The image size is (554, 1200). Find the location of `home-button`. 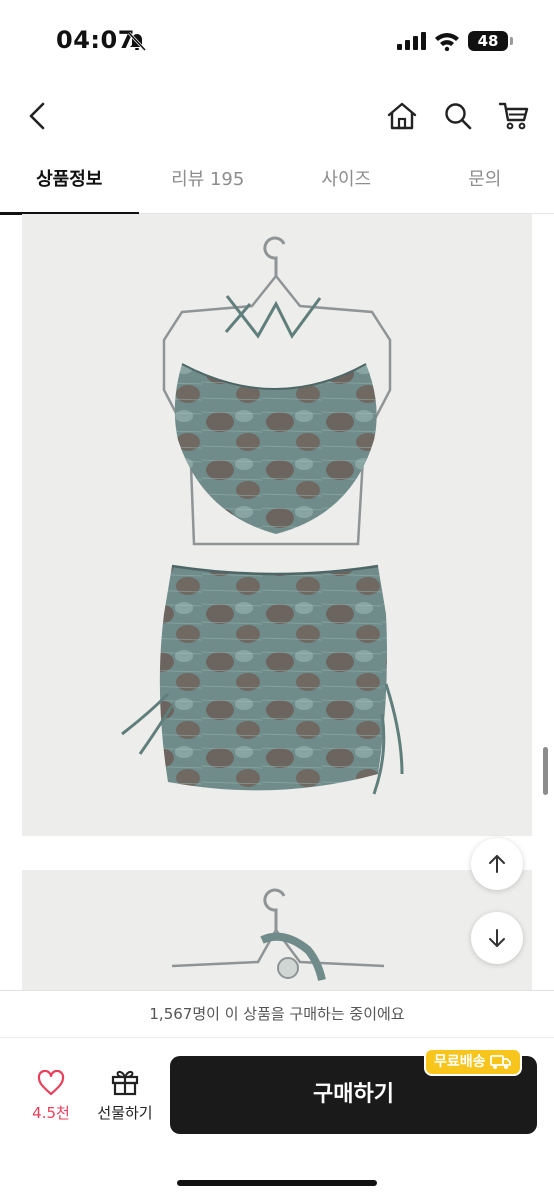

home-button is located at coordinates (402, 116).